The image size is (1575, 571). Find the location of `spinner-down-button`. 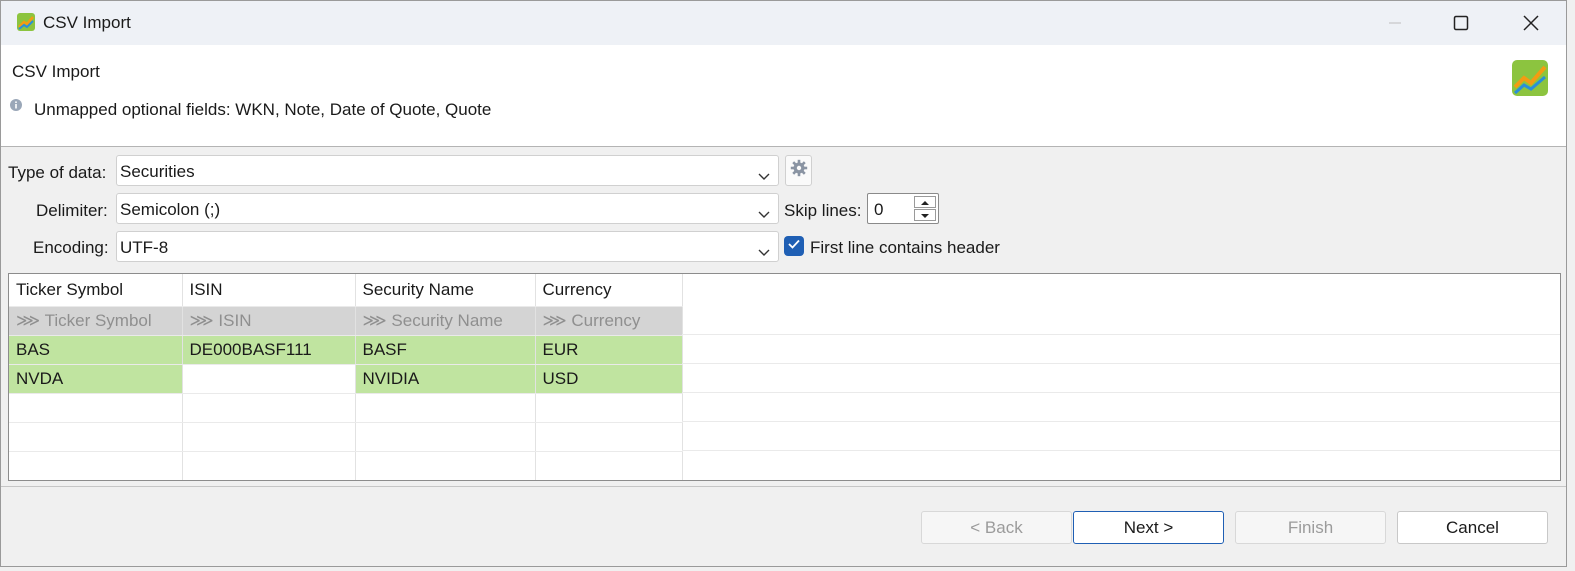

spinner-down-button is located at coordinates (925, 215).